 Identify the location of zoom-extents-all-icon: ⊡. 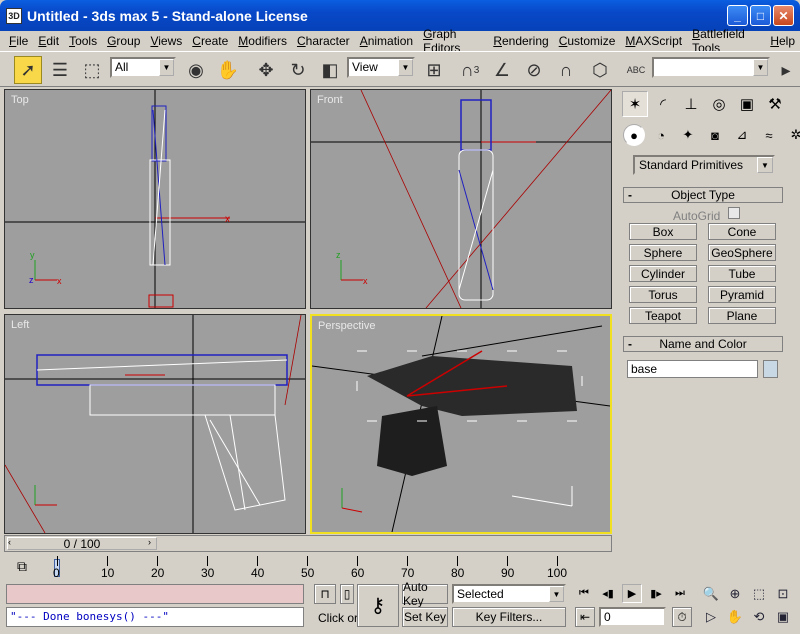
(783, 594).